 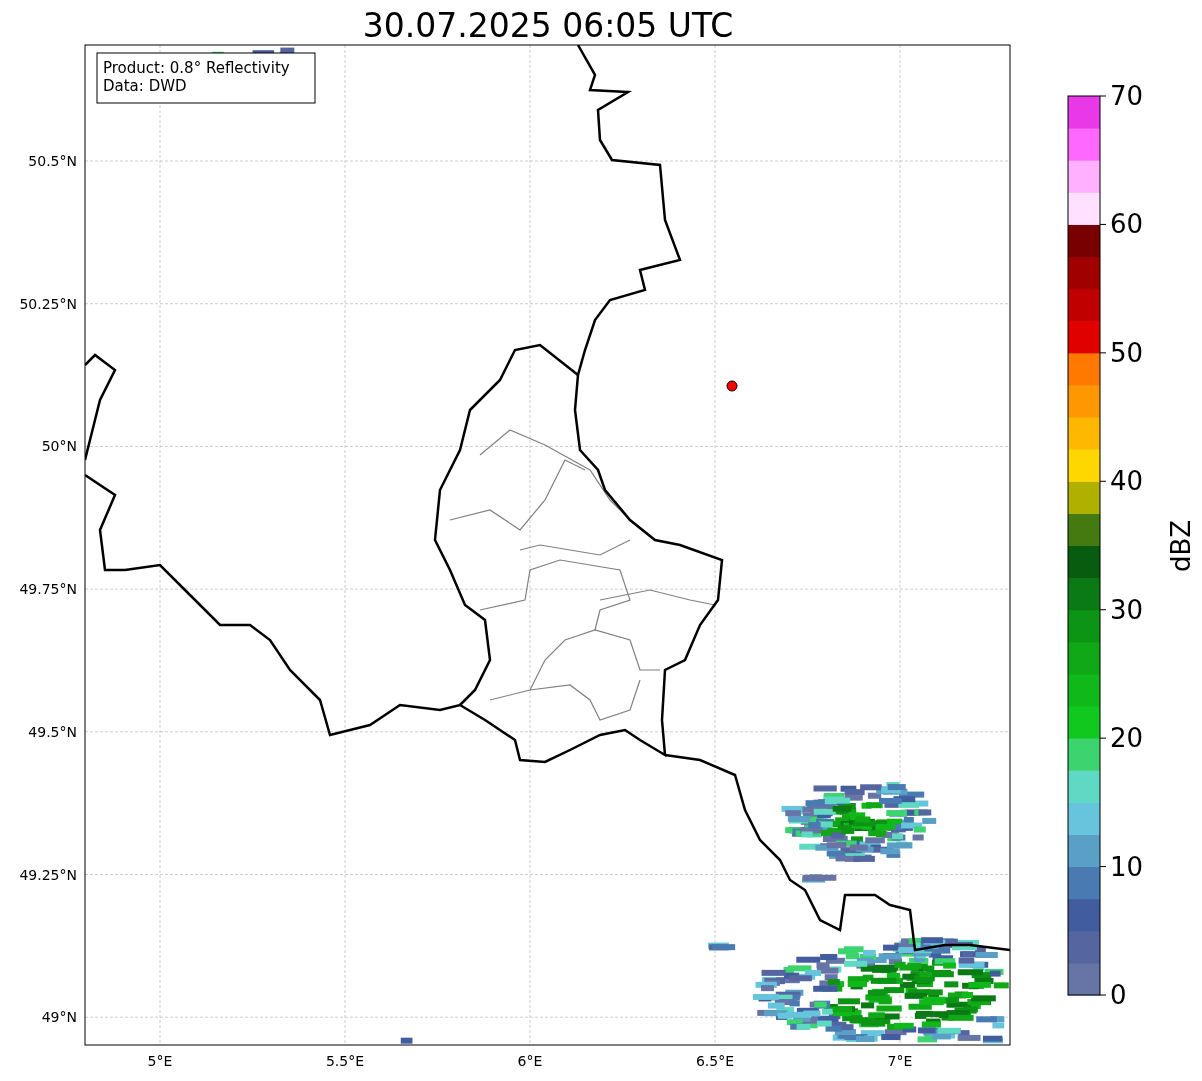 What do you see at coordinates (196, 68) in the screenshot?
I see `legend-text: Product: 0.8° Reflectivity` at bounding box center [196, 68].